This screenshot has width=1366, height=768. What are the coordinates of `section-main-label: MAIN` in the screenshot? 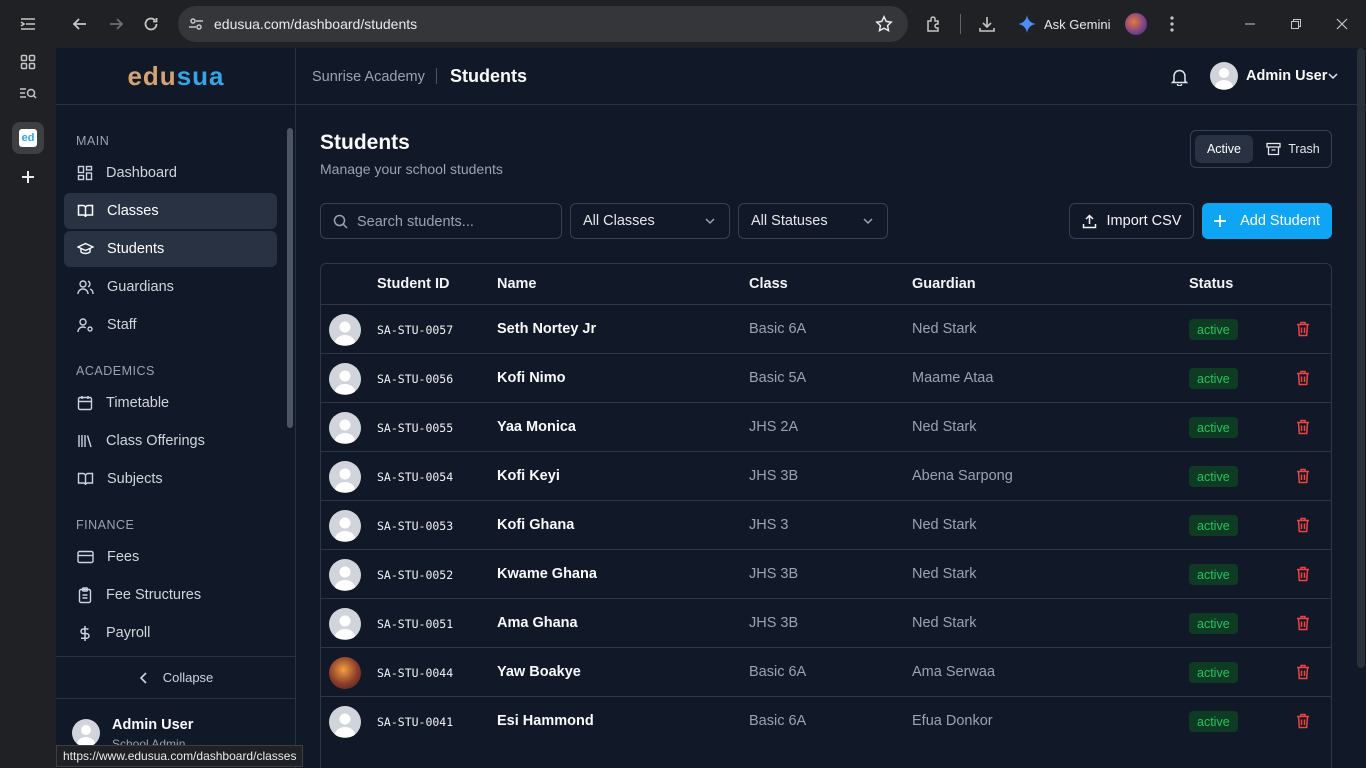 It's located at (93, 141).